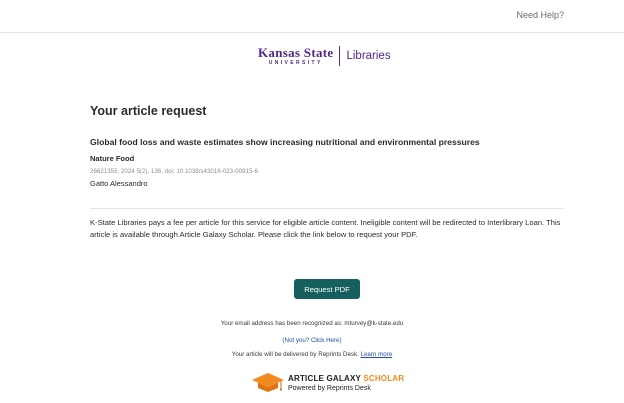  What do you see at coordinates (540, 15) in the screenshot?
I see `need-help-link: Need Help?` at bounding box center [540, 15].